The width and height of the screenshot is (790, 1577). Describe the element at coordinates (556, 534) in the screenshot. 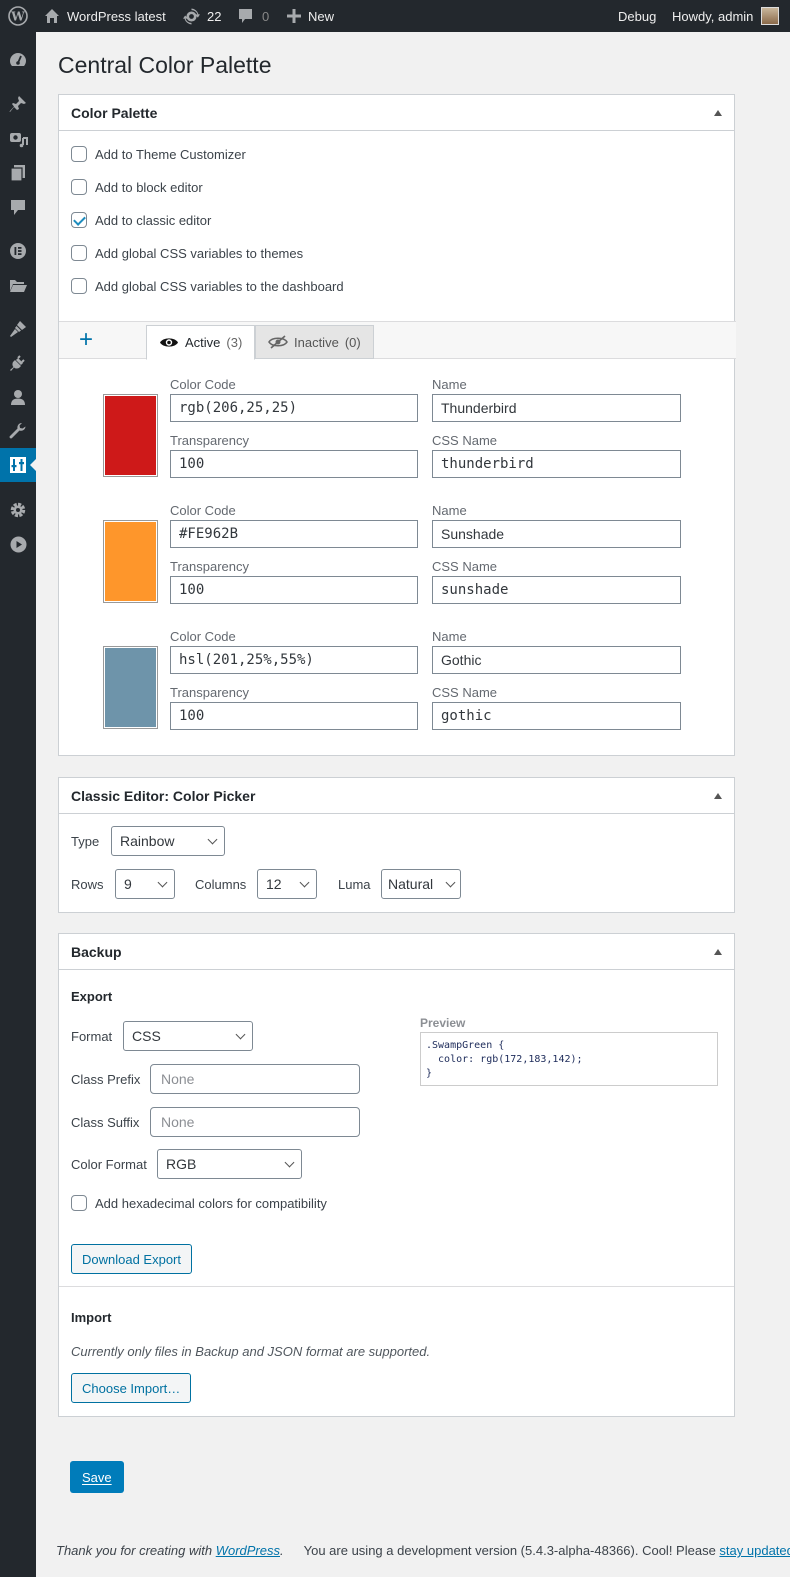

I see `name-input: Sunshade` at that location.